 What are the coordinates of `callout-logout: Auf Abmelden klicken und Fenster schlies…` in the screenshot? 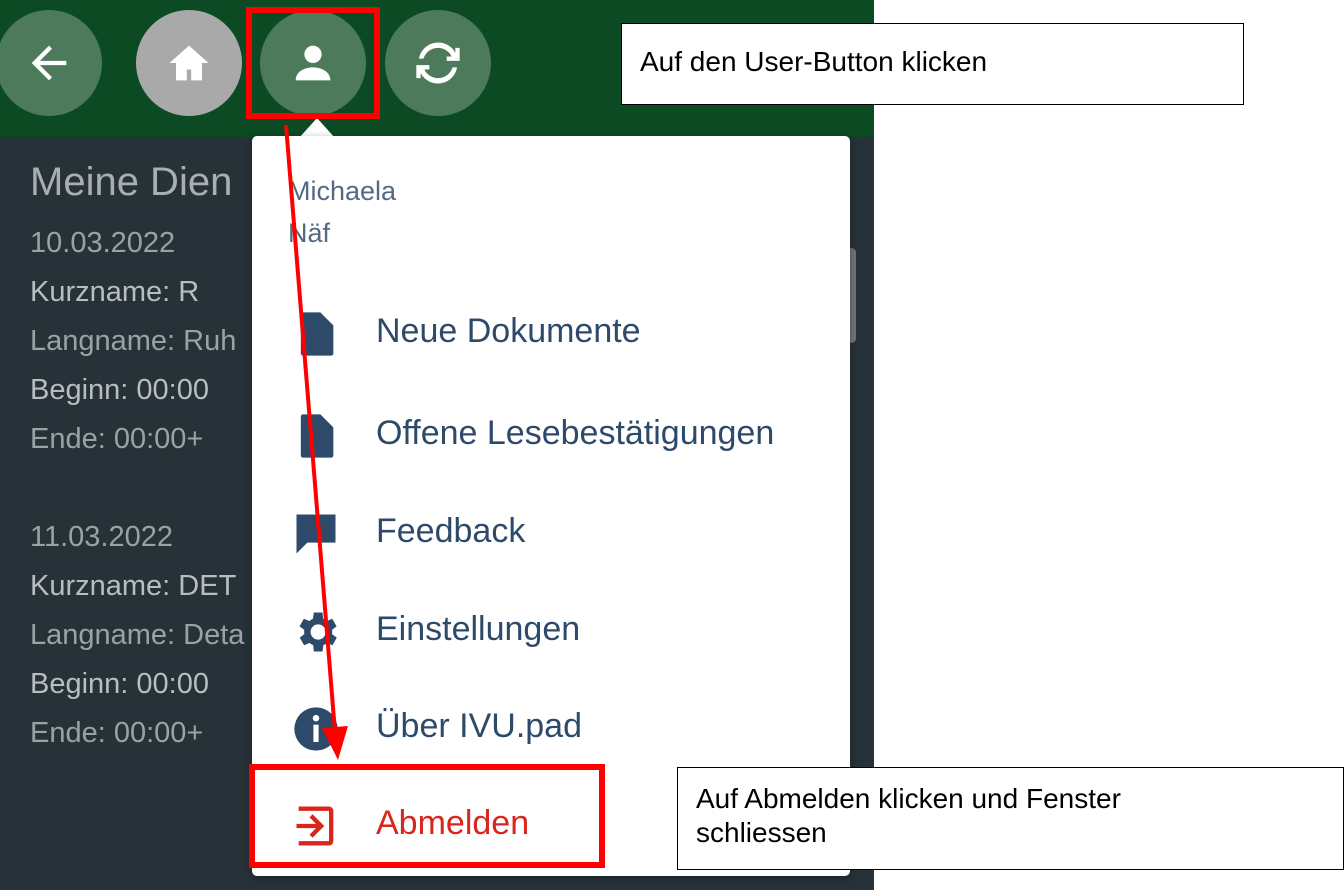 It's located at (1010, 818).